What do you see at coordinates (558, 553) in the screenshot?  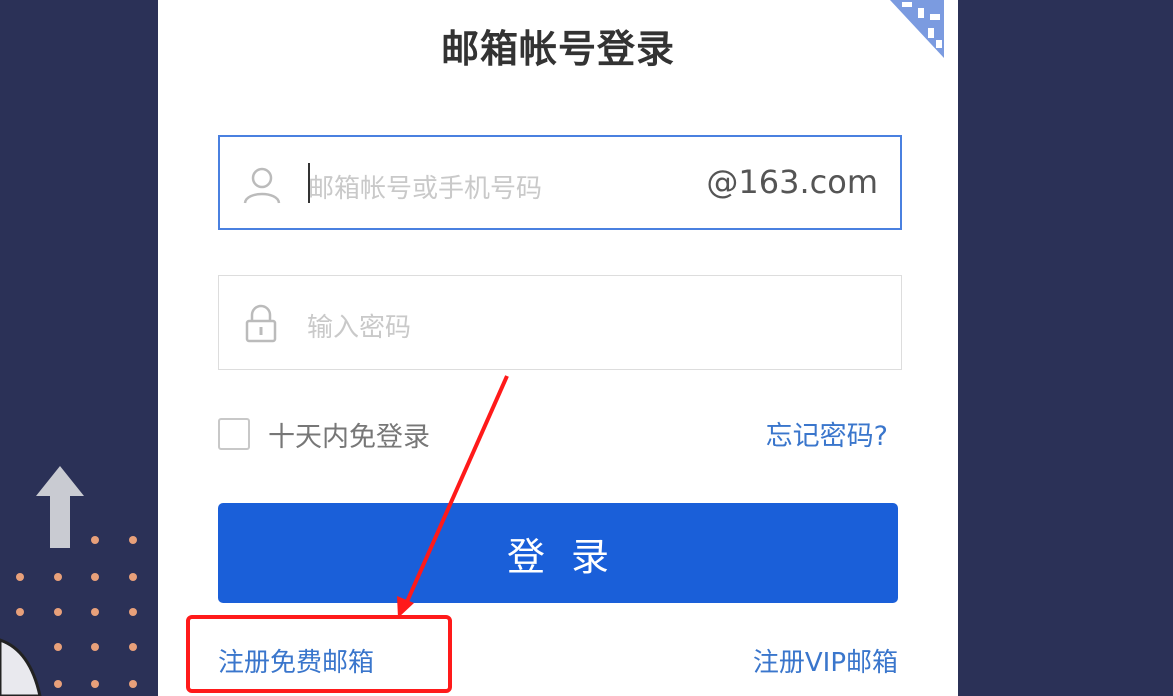 I see `login-button: 登录` at bounding box center [558, 553].